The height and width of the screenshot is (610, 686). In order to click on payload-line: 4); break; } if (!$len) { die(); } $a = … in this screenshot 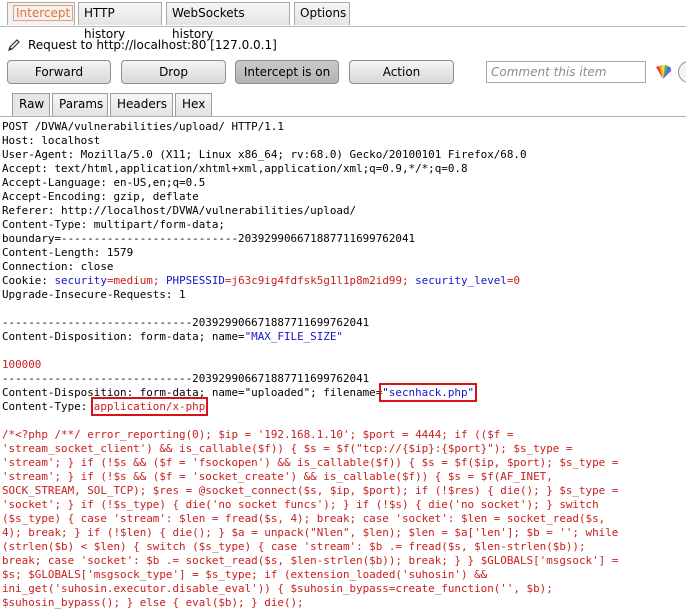, I will do `click(310, 532)`.